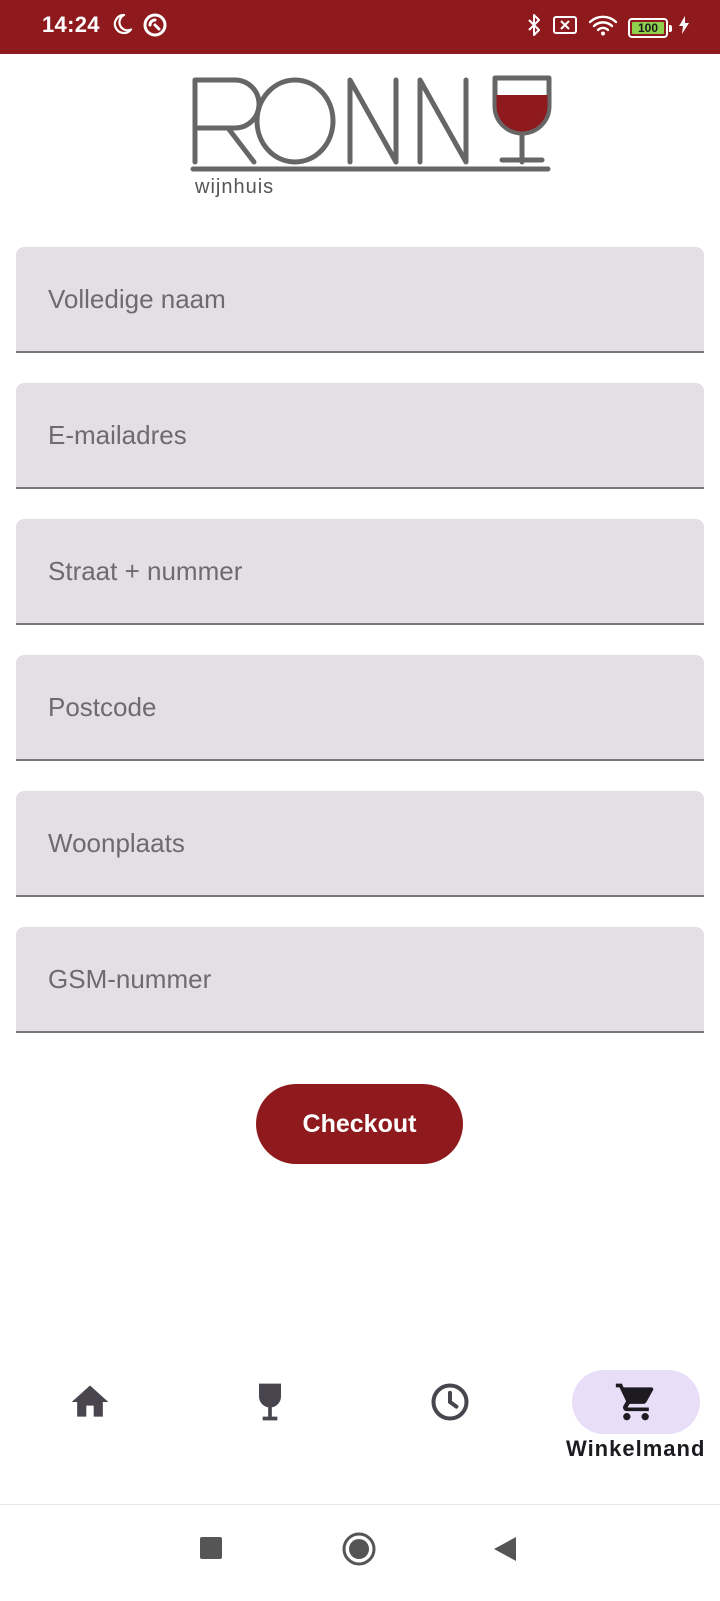 Image resolution: width=720 pixels, height=1601 pixels. I want to click on postcode-input, so click(360, 707).